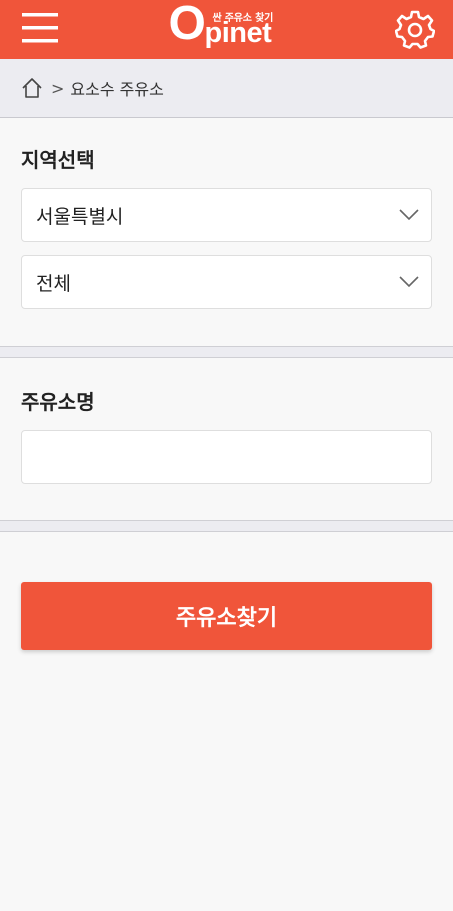 The image size is (453, 911). Describe the element at coordinates (187, 25) in the screenshot. I see `logo-letter-o: O` at that location.